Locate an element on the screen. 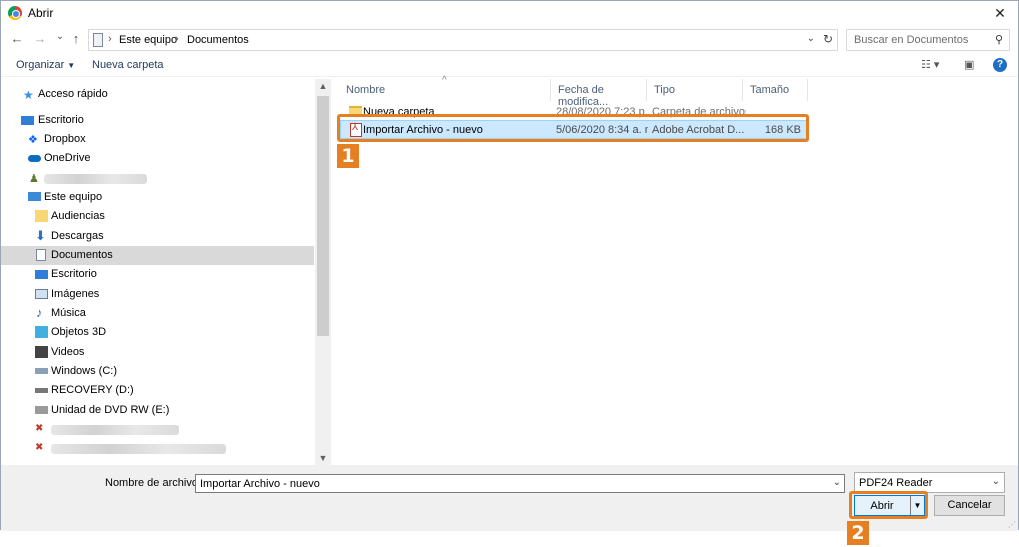 The height and width of the screenshot is (547, 1019). filename-label: Nombre de archivo: is located at coordinates (153, 483).